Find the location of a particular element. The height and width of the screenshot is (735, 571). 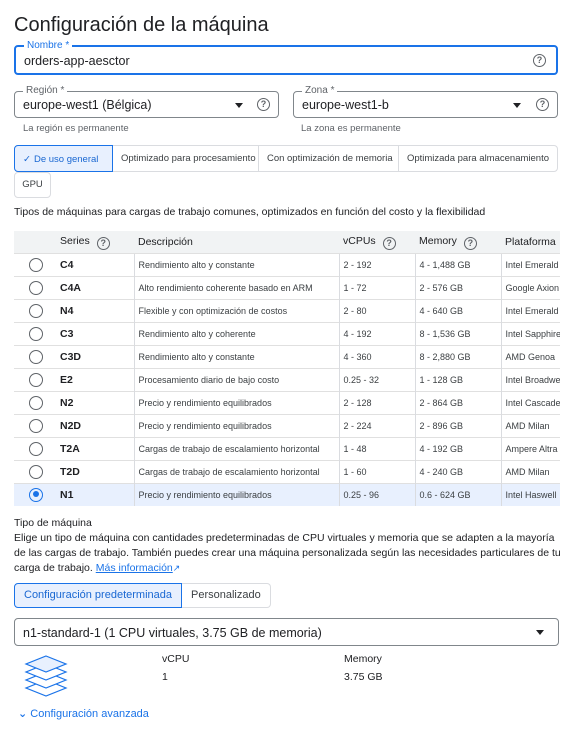

tab-compute-optimized: Optimizado para procesamiento is located at coordinates (186, 158).